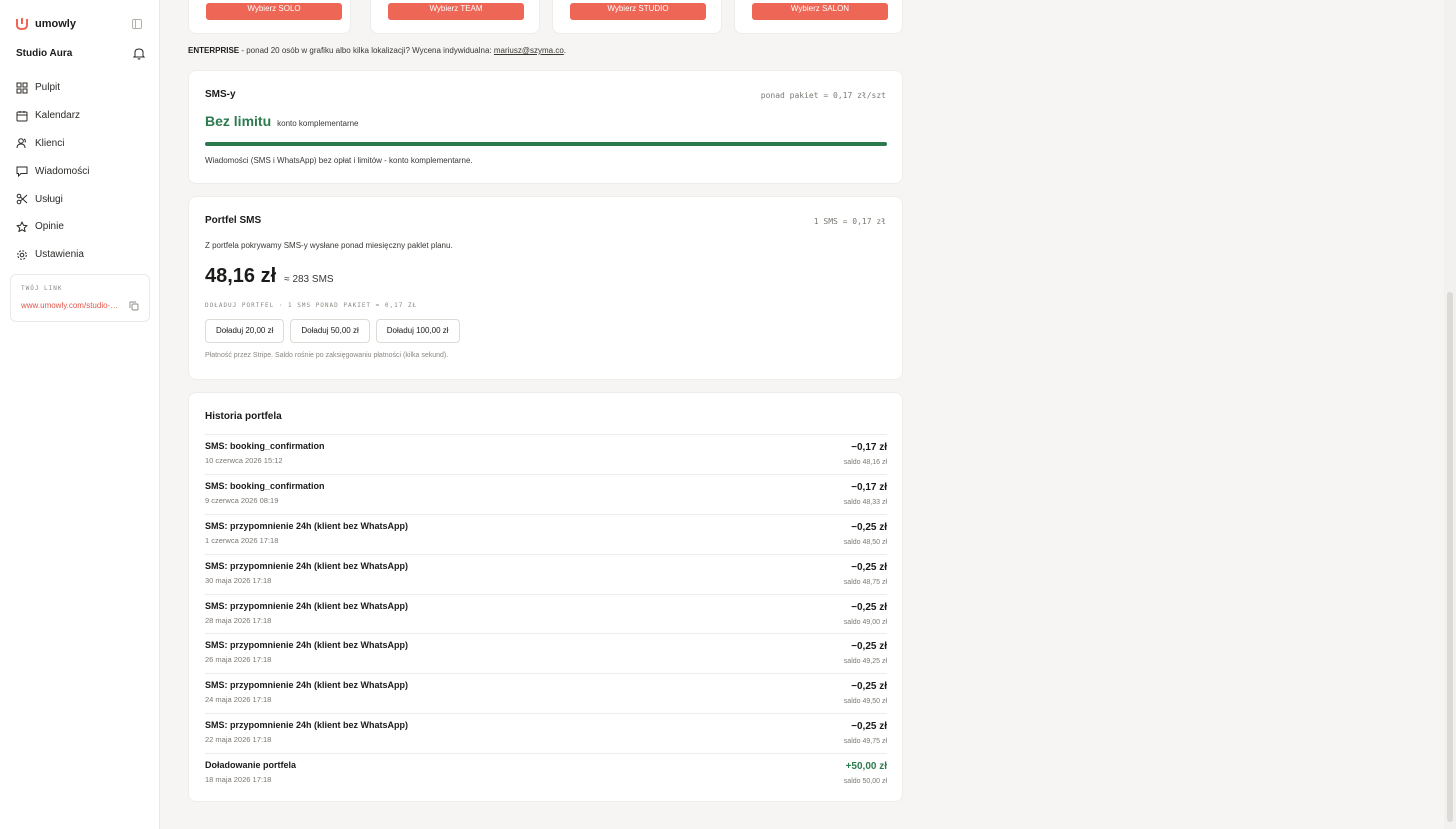 This screenshot has height=829, width=1456. What do you see at coordinates (83, 116) in the screenshot?
I see `sidebar-item-kalendarz: Kalendarz` at bounding box center [83, 116].